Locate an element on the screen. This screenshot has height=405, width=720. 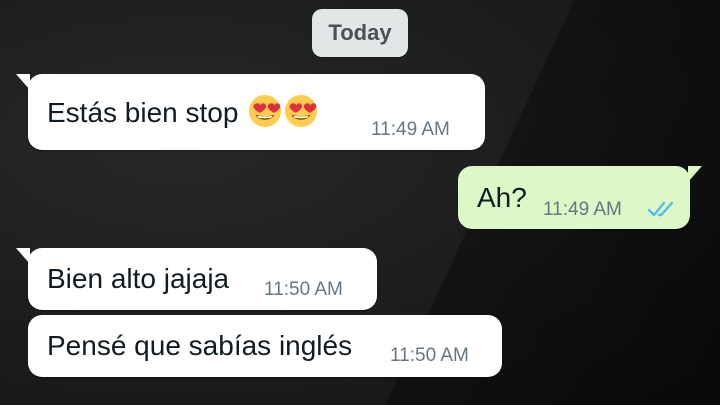
message-text: Ah? is located at coordinates (502, 197).